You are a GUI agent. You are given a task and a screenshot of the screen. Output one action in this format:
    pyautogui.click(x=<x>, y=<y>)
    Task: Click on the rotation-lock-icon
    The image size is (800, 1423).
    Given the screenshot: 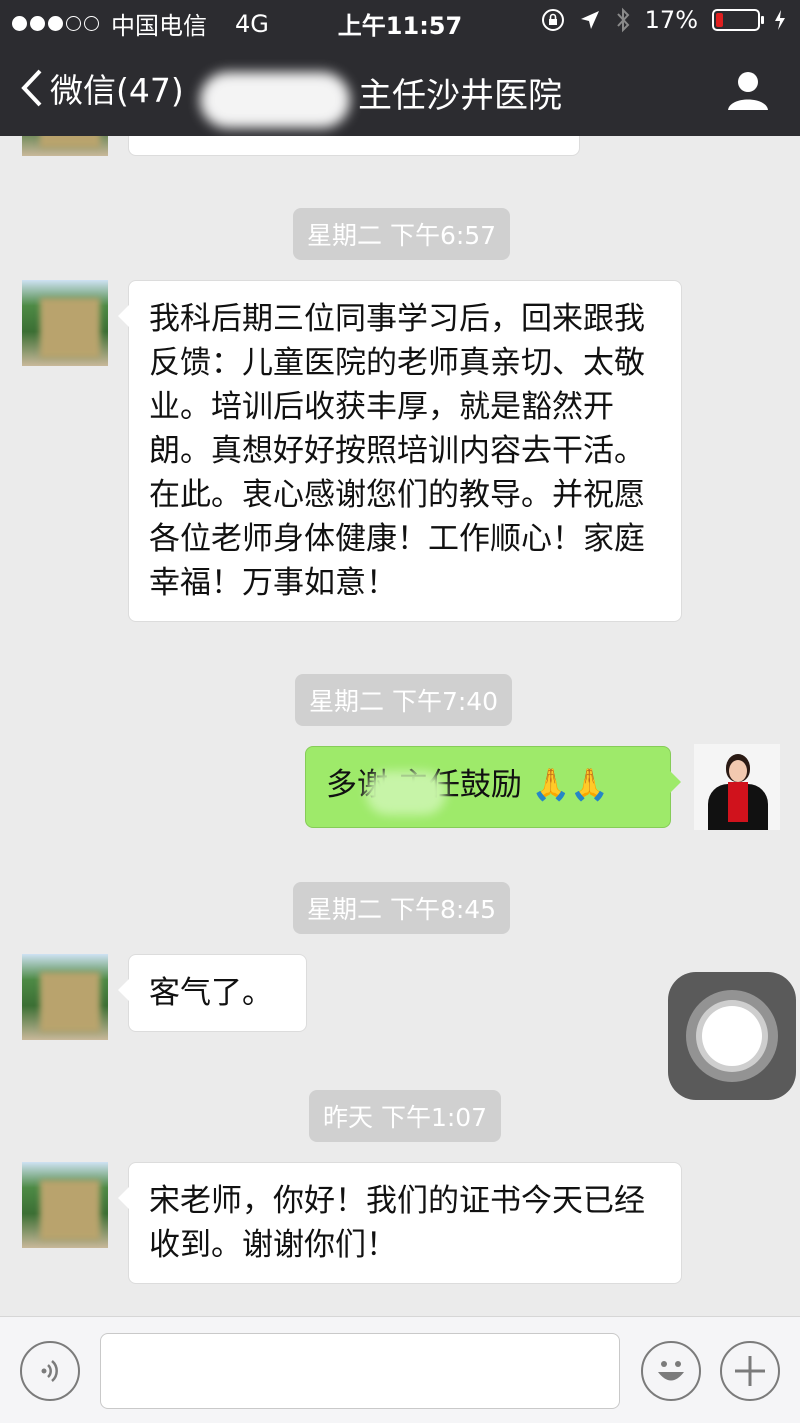 What is the action you would take?
    pyautogui.click(x=552, y=20)
    